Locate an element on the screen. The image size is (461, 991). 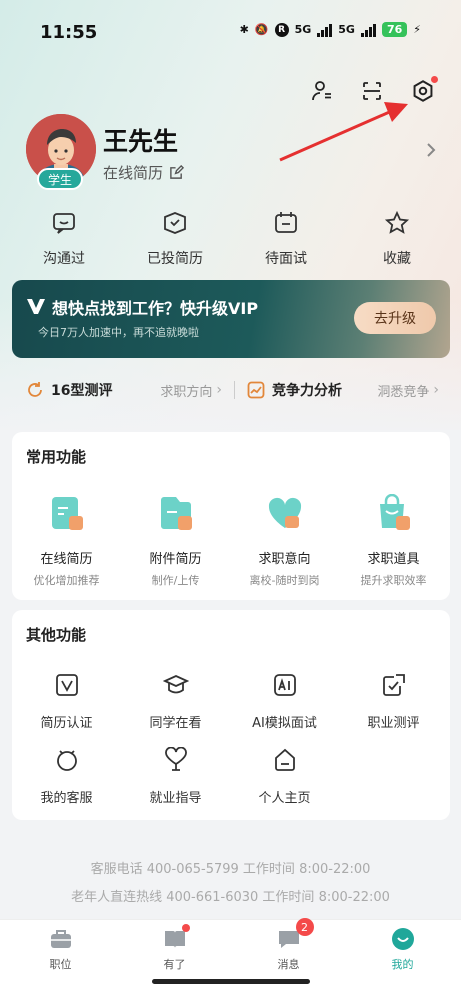
profile-chevron-right-icon is located at coordinates (431, 152).